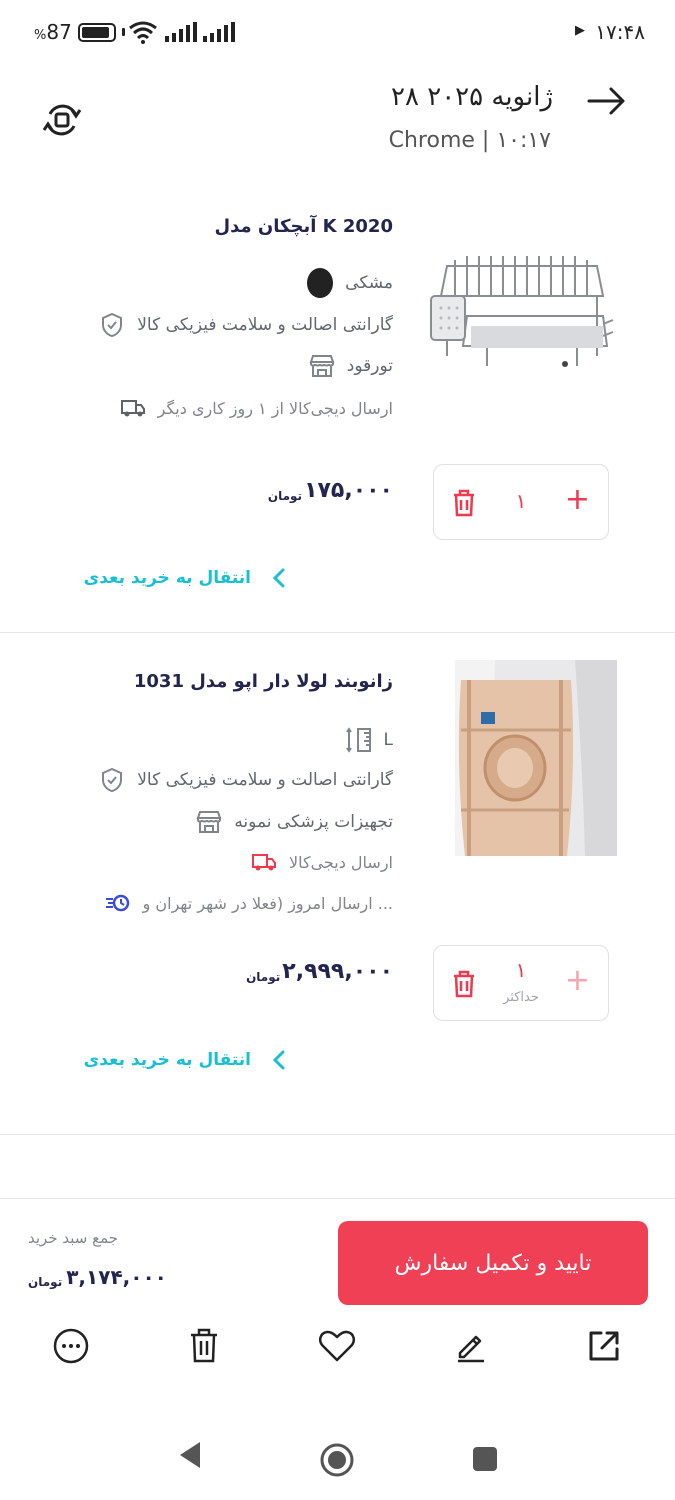  What do you see at coordinates (337, 119) in the screenshot?
I see `screenshot-header: ۲۸ ژانویه ۲۰۲۵ Chrome | ۱۰:۱۷` at bounding box center [337, 119].